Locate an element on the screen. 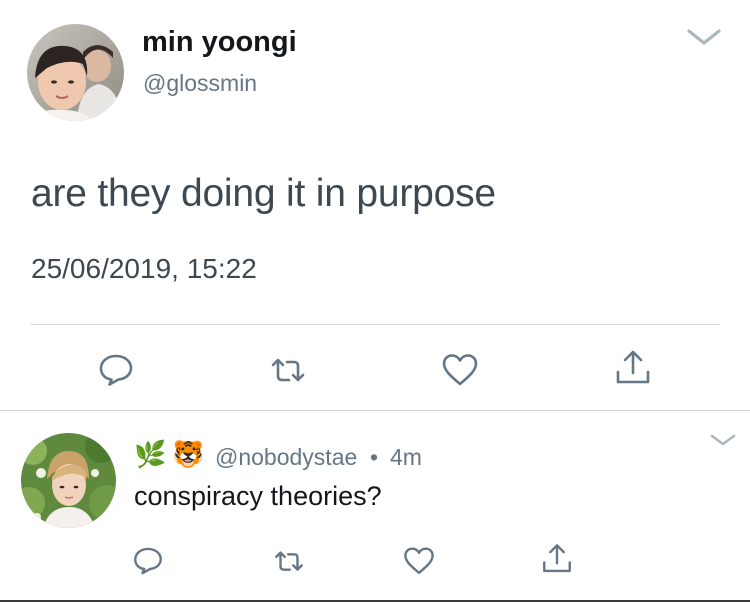 The height and width of the screenshot is (602, 750). user-handle: @glossmin is located at coordinates (200, 83).